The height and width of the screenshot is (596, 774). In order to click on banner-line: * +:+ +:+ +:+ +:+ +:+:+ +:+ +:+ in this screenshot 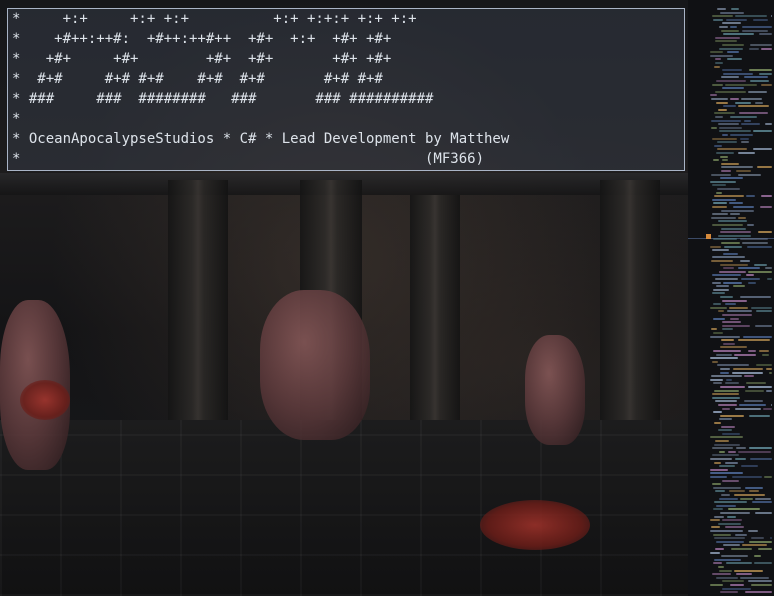, I will do `click(214, 19)`.